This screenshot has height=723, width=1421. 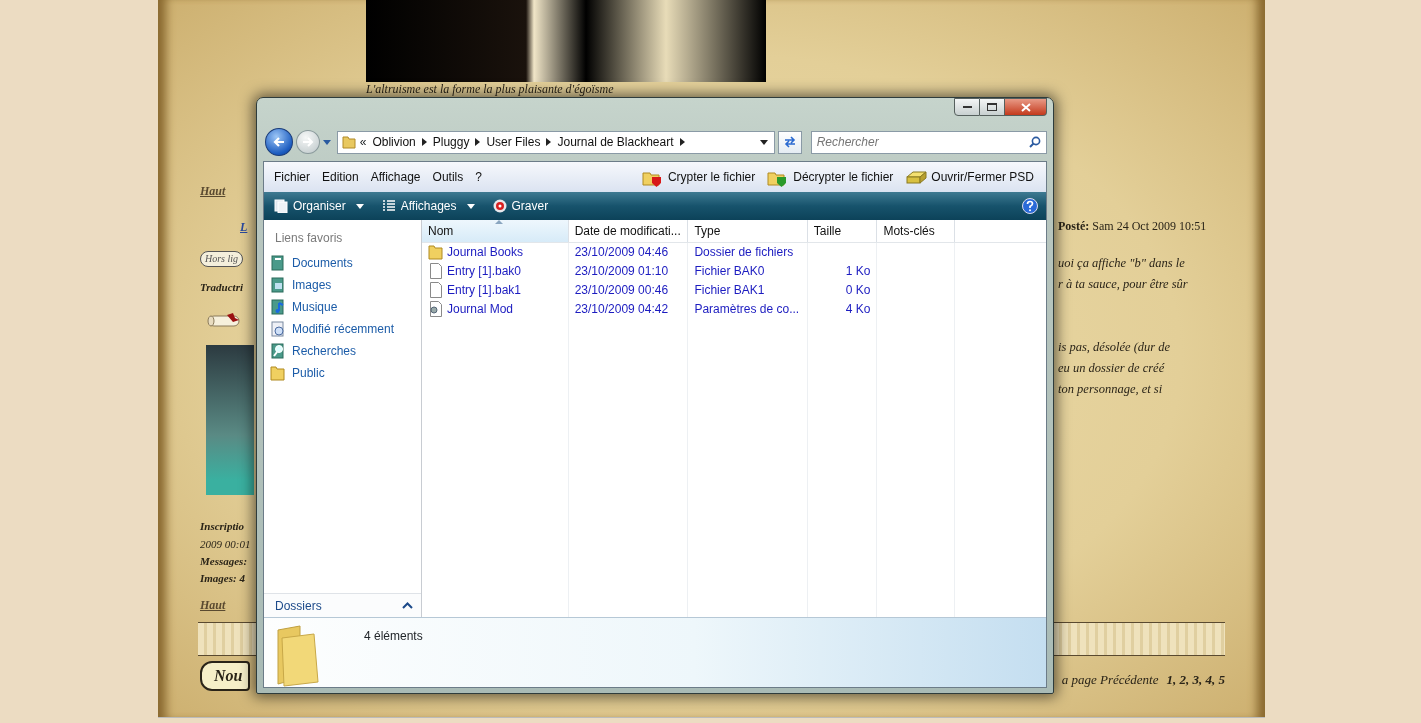 I want to click on file-type: Fichier BAK0, so click(x=729, y=271).